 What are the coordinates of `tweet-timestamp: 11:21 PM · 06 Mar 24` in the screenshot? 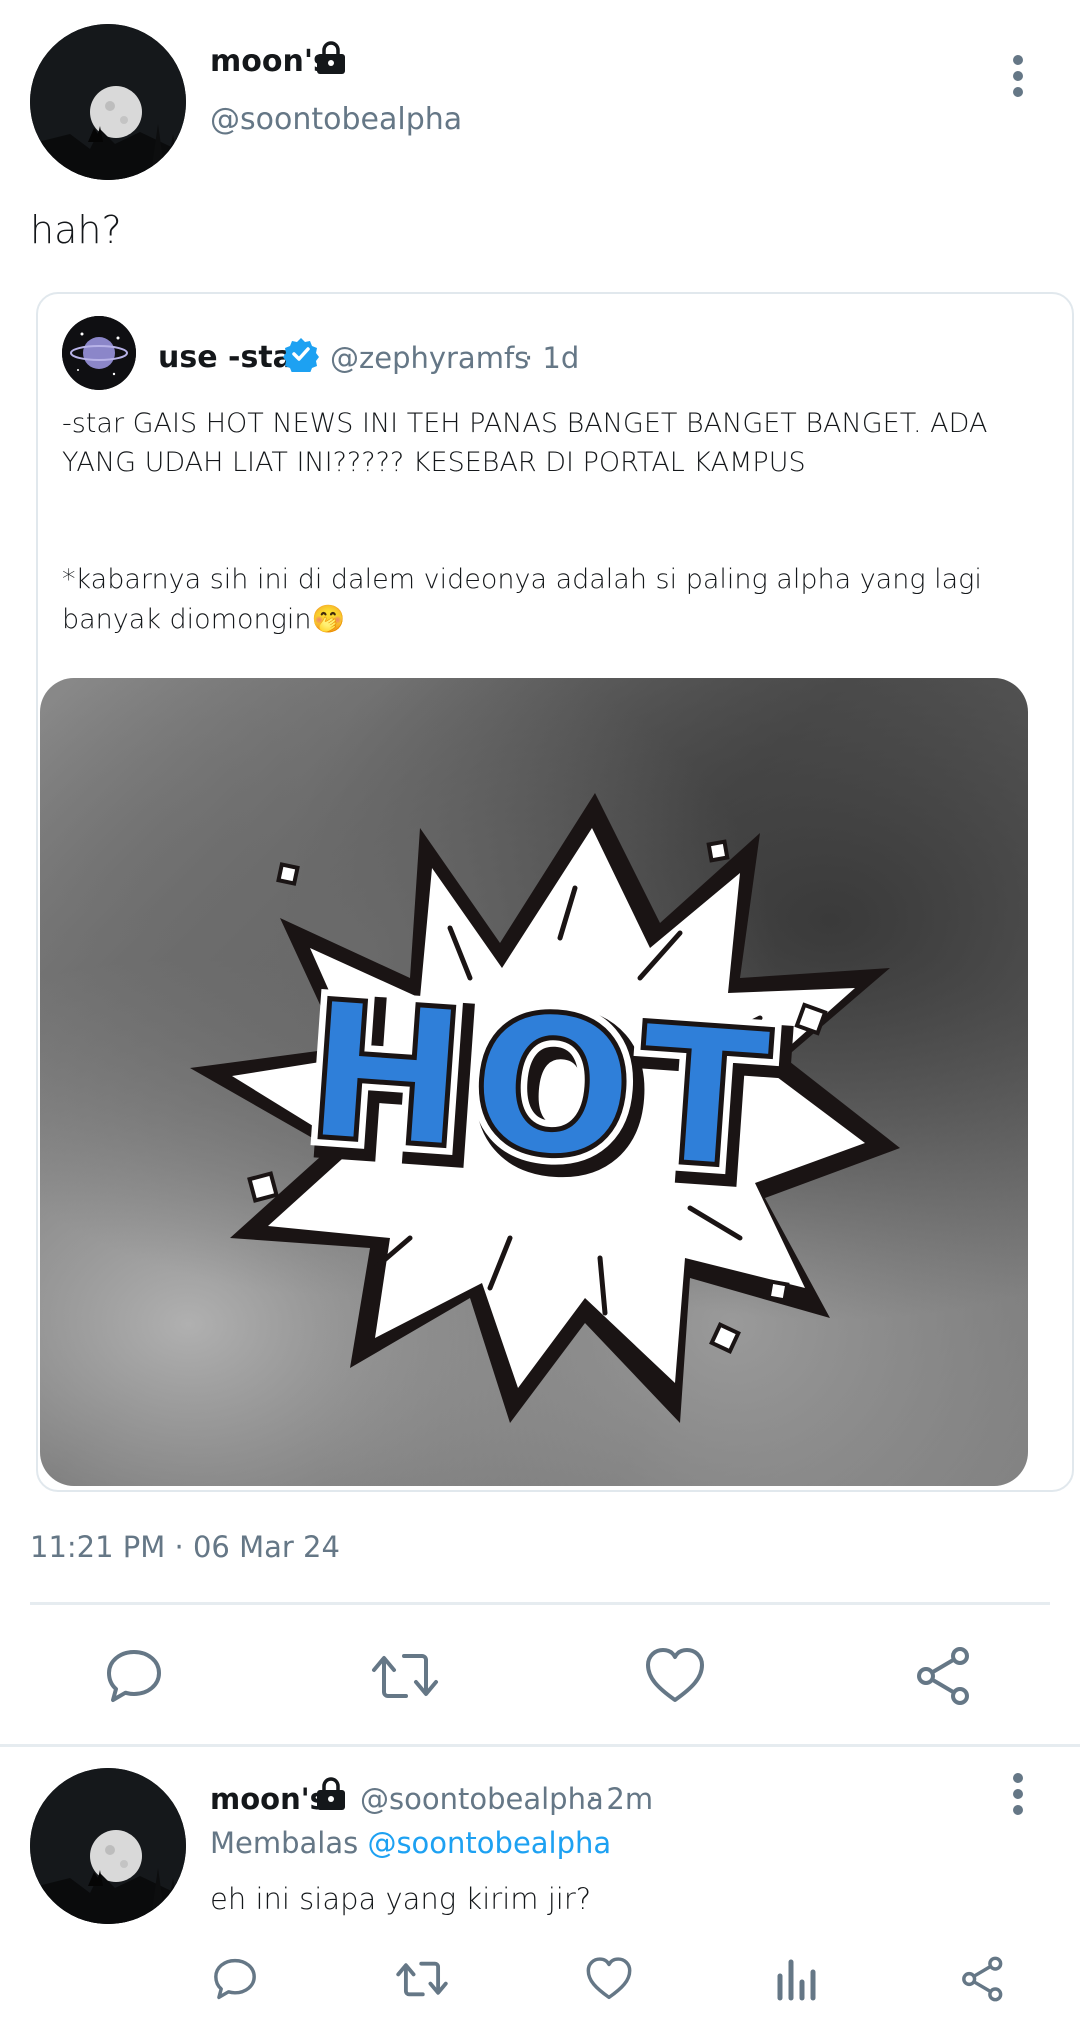 It's located at (185, 1547).